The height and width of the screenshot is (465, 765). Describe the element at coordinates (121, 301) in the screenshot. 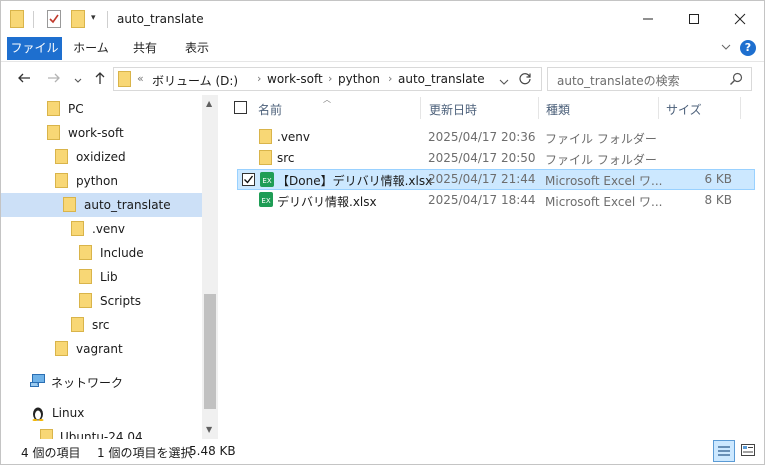

I see `nav-item-label: Scripts` at that location.